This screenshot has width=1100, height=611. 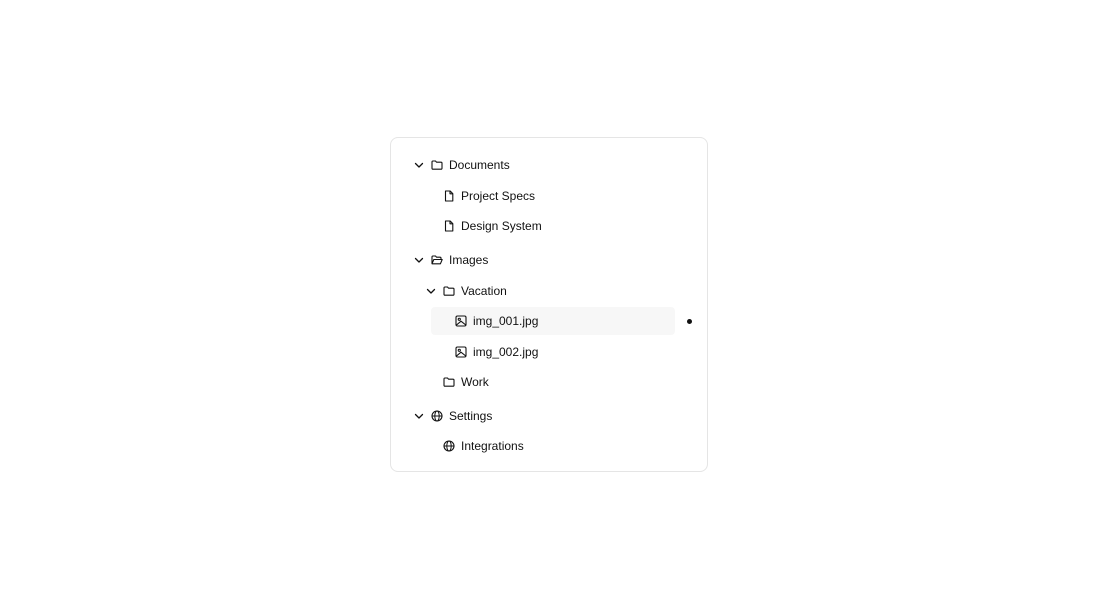 What do you see at coordinates (471, 416) in the screenshot?
I see `tree-node-label: Settings` at bounding box center [471, 416].